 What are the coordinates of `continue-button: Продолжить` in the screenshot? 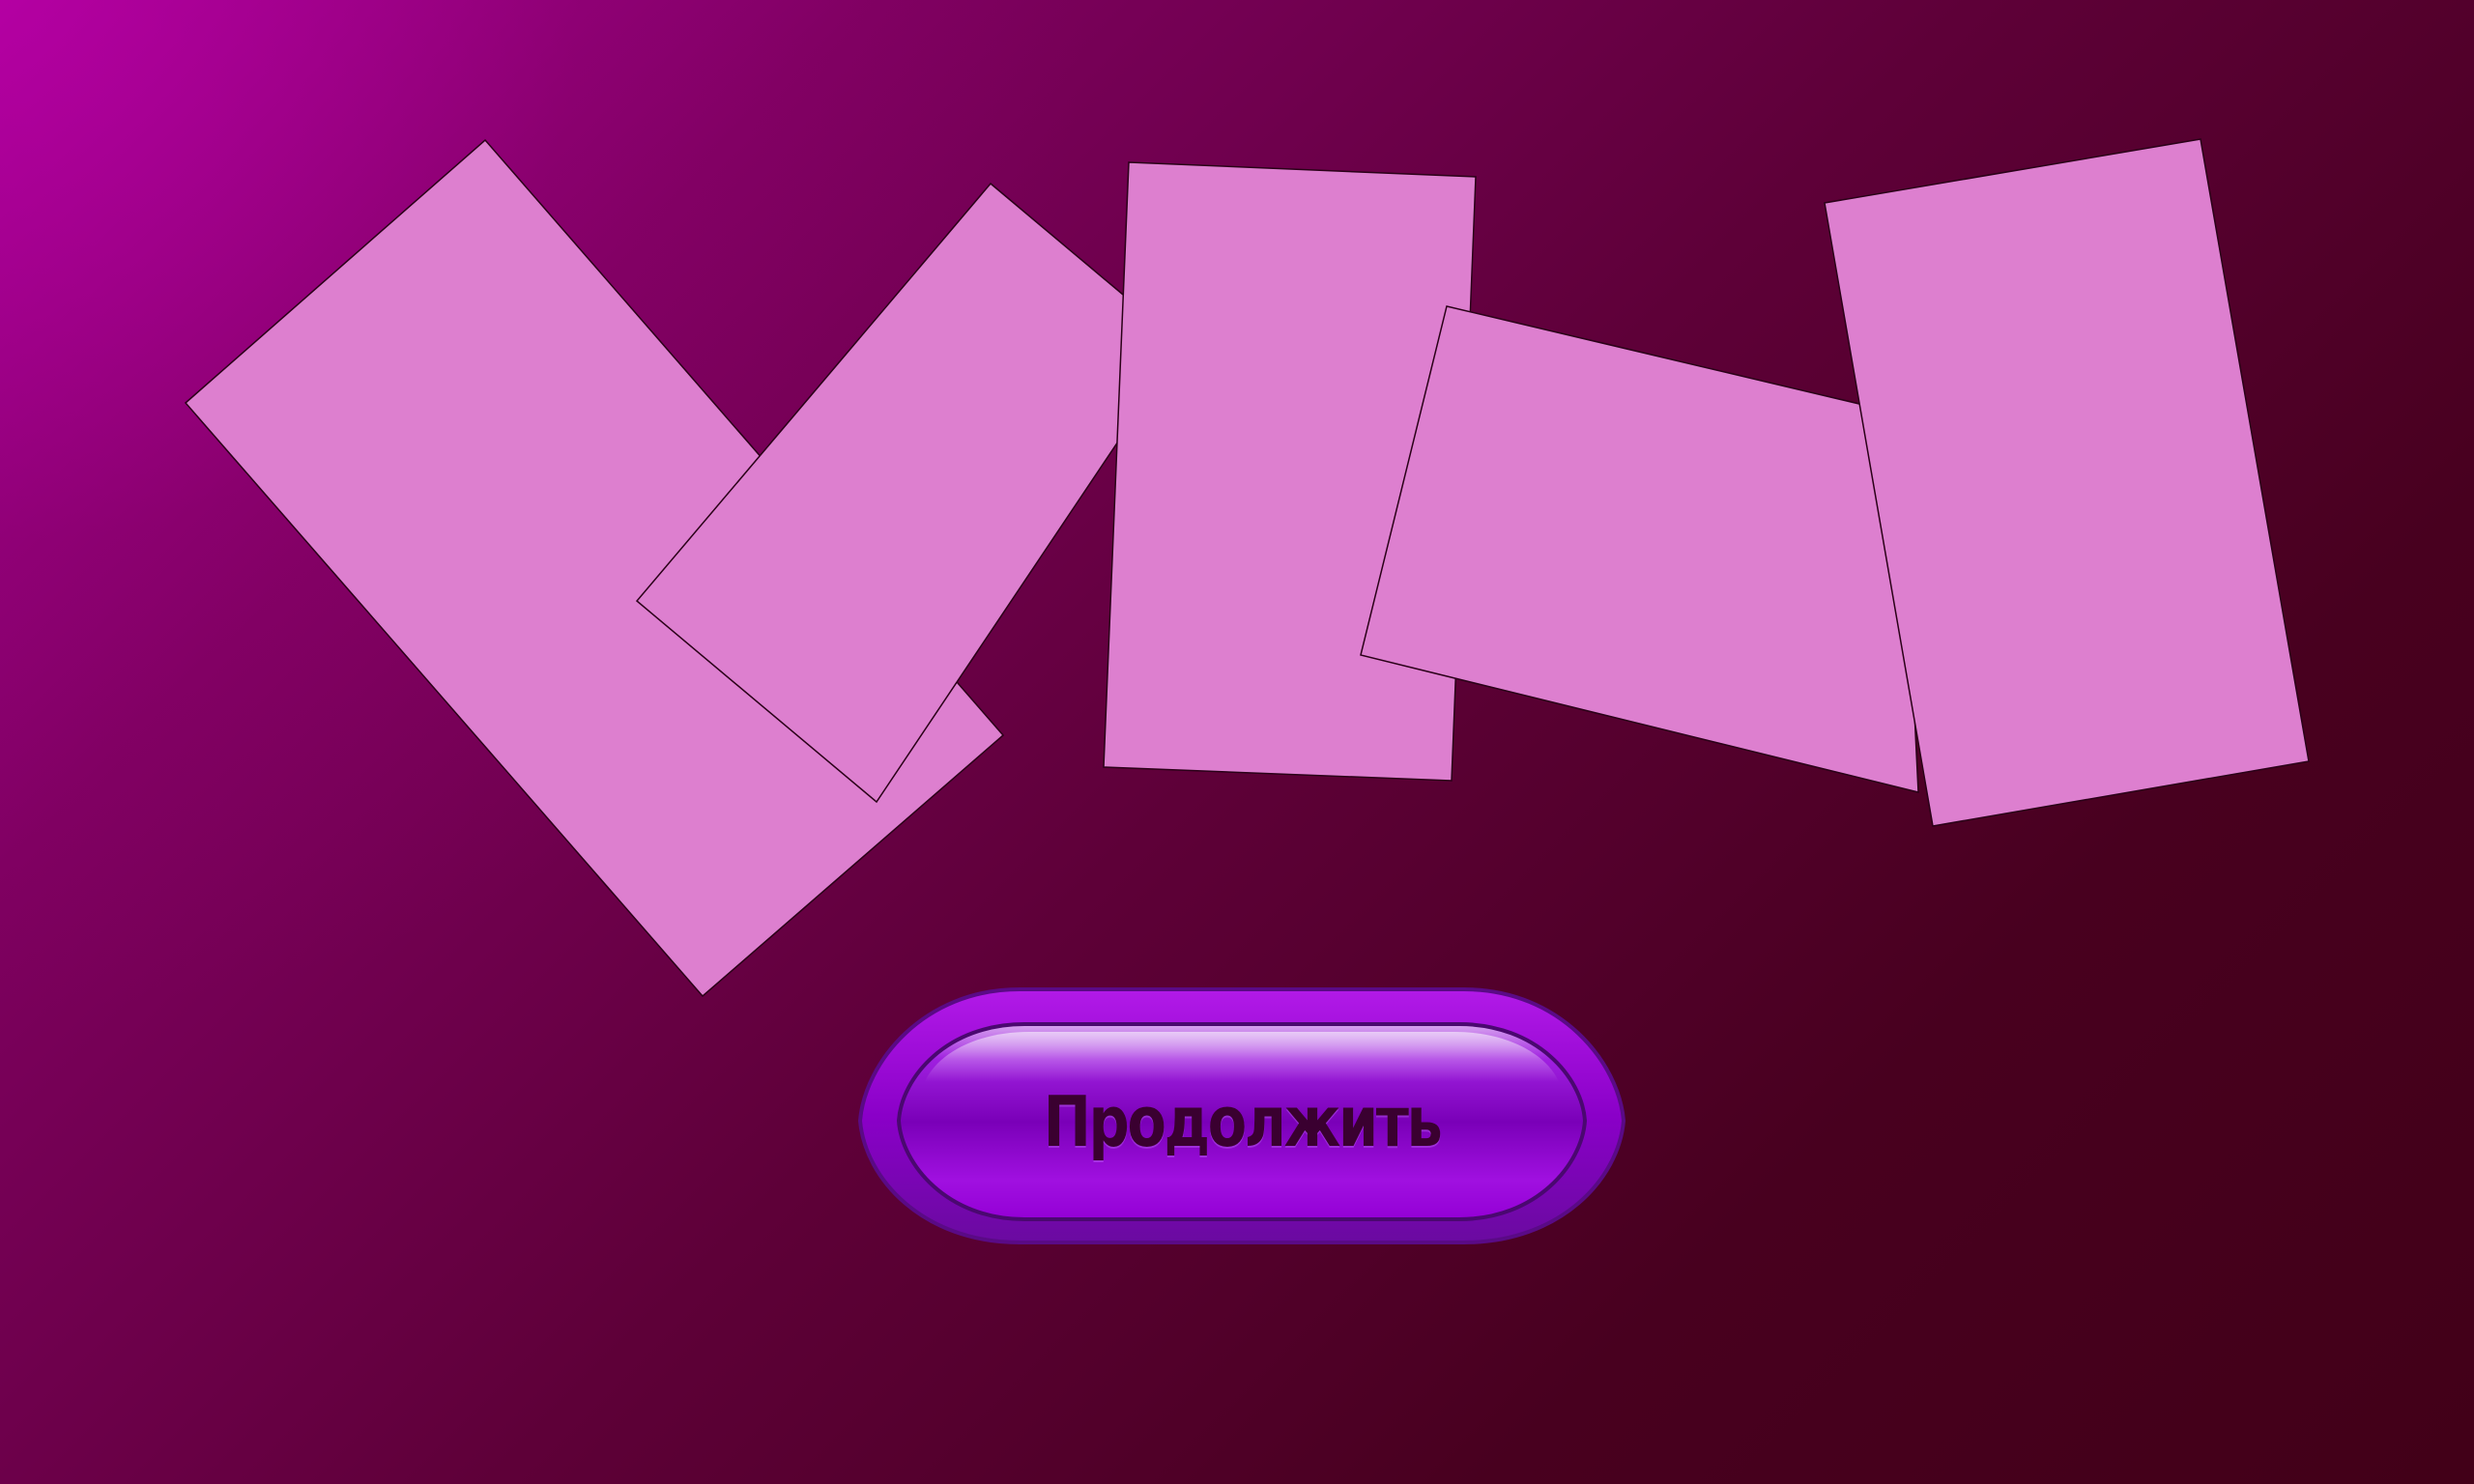 It's located at (1242, 1115).